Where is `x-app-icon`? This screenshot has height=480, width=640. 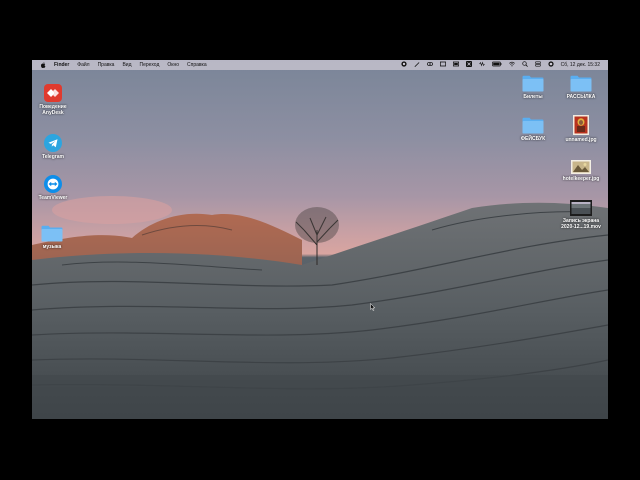
x-app-icon is located at coordinates (468, 65).